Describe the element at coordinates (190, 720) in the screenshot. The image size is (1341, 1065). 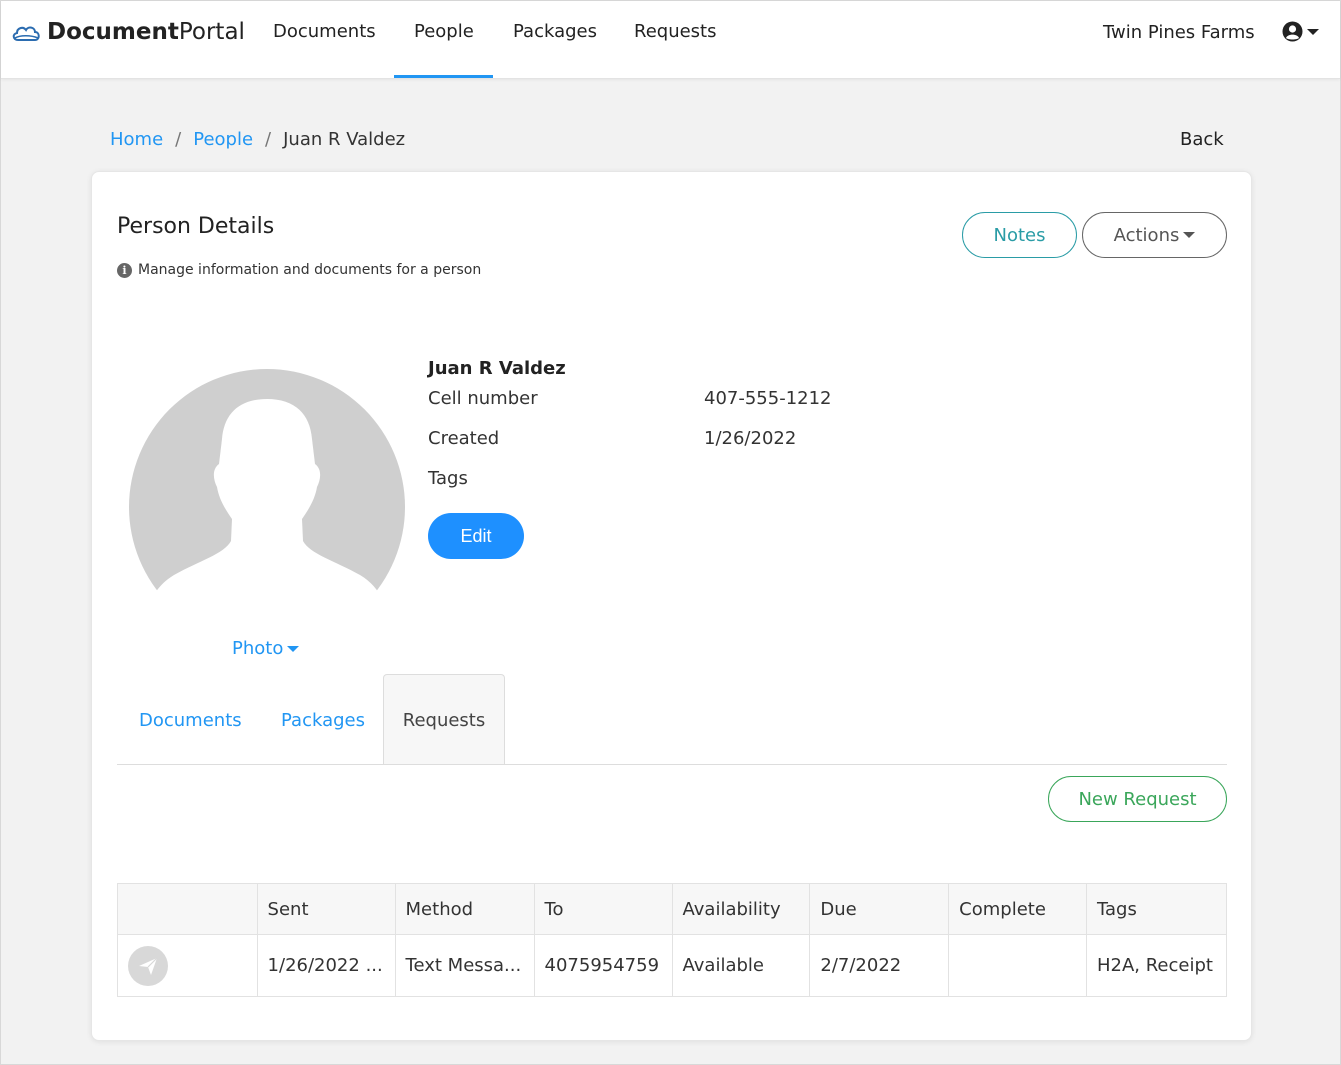
I see `tab-documents: Documents` at that location.